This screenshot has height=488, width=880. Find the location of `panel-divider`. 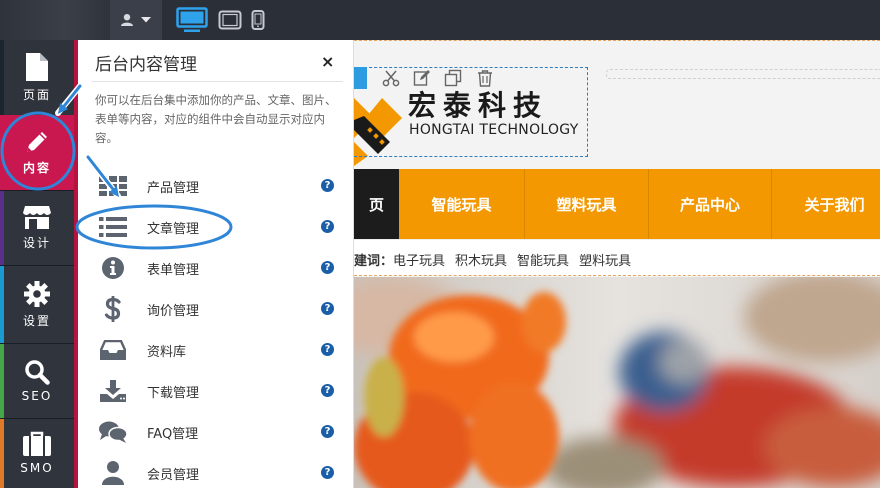

panel-divider is located at coordinates (217, 81).